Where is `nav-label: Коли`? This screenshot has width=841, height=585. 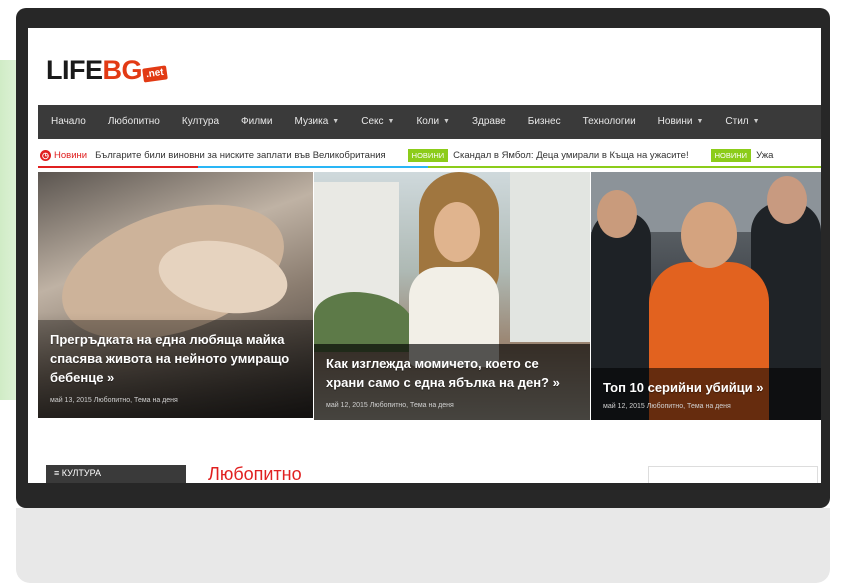 nav-label: Коли is located at coordinates (428, 121).